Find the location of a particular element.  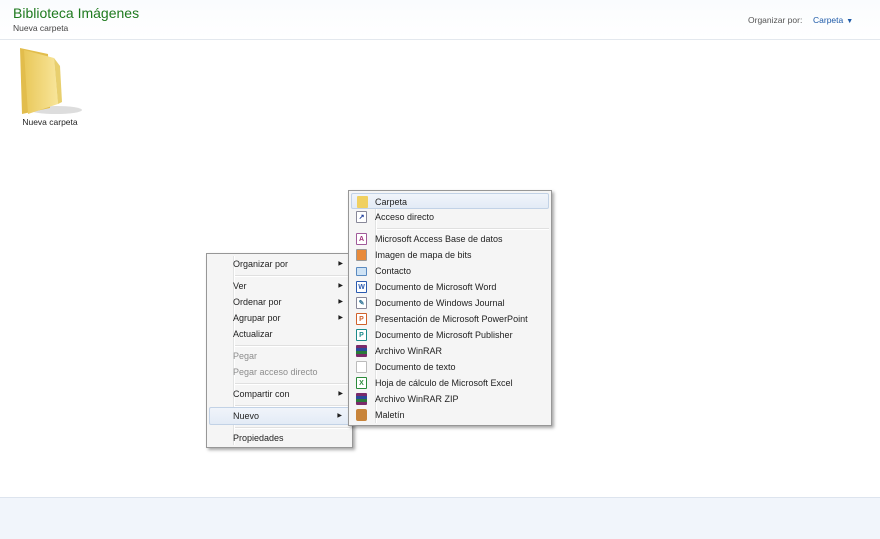

menu-label: Archivo WinRAR ZIP is located at coordinates (417, 399).